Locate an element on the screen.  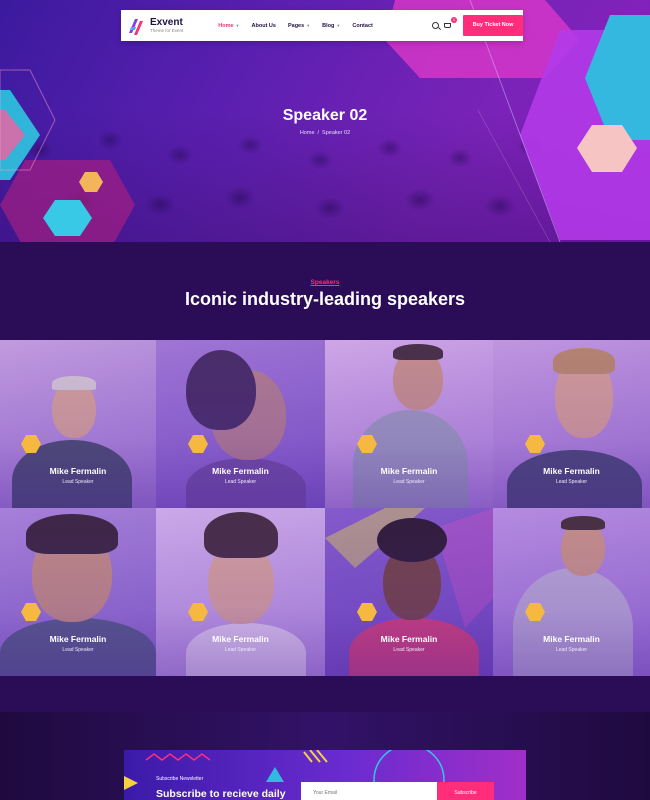
nav-item-label: About Us is located at coordinates (263, 25).